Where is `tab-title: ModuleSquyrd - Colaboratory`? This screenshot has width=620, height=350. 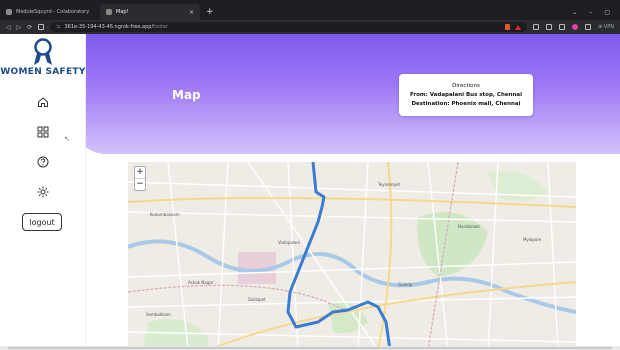
tab-title: ModuleSquyrd - Colaboratory is located at coordinates (53, 12).